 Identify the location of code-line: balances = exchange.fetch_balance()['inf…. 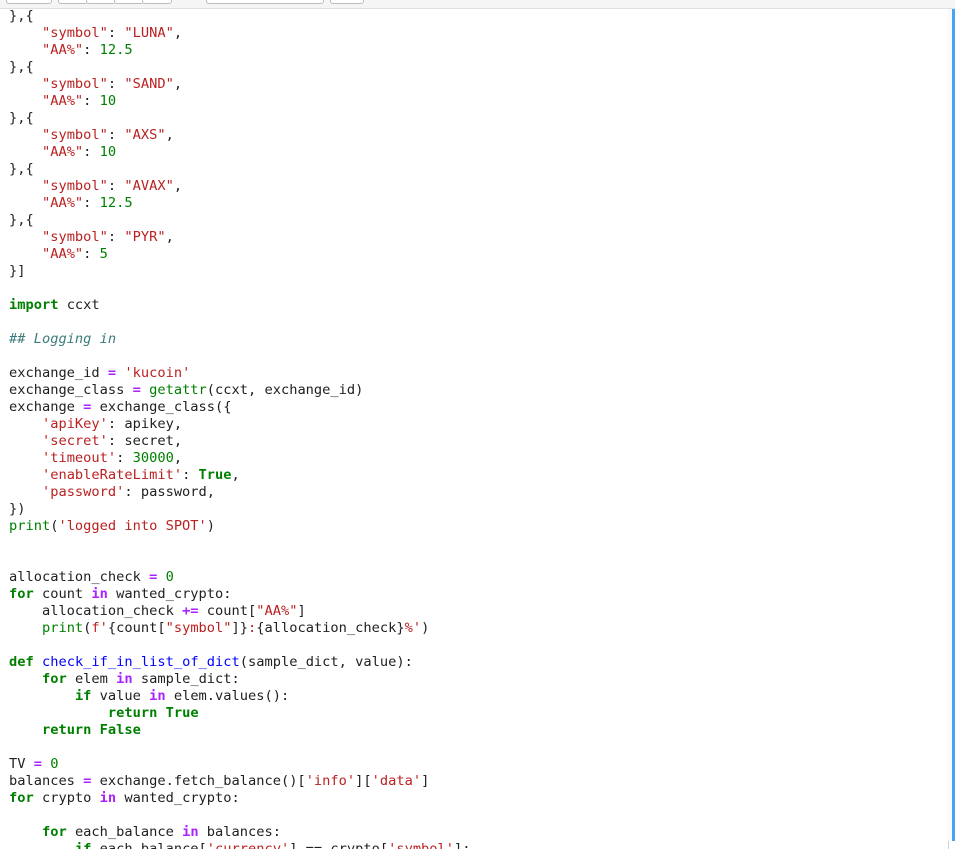
(240, 781).